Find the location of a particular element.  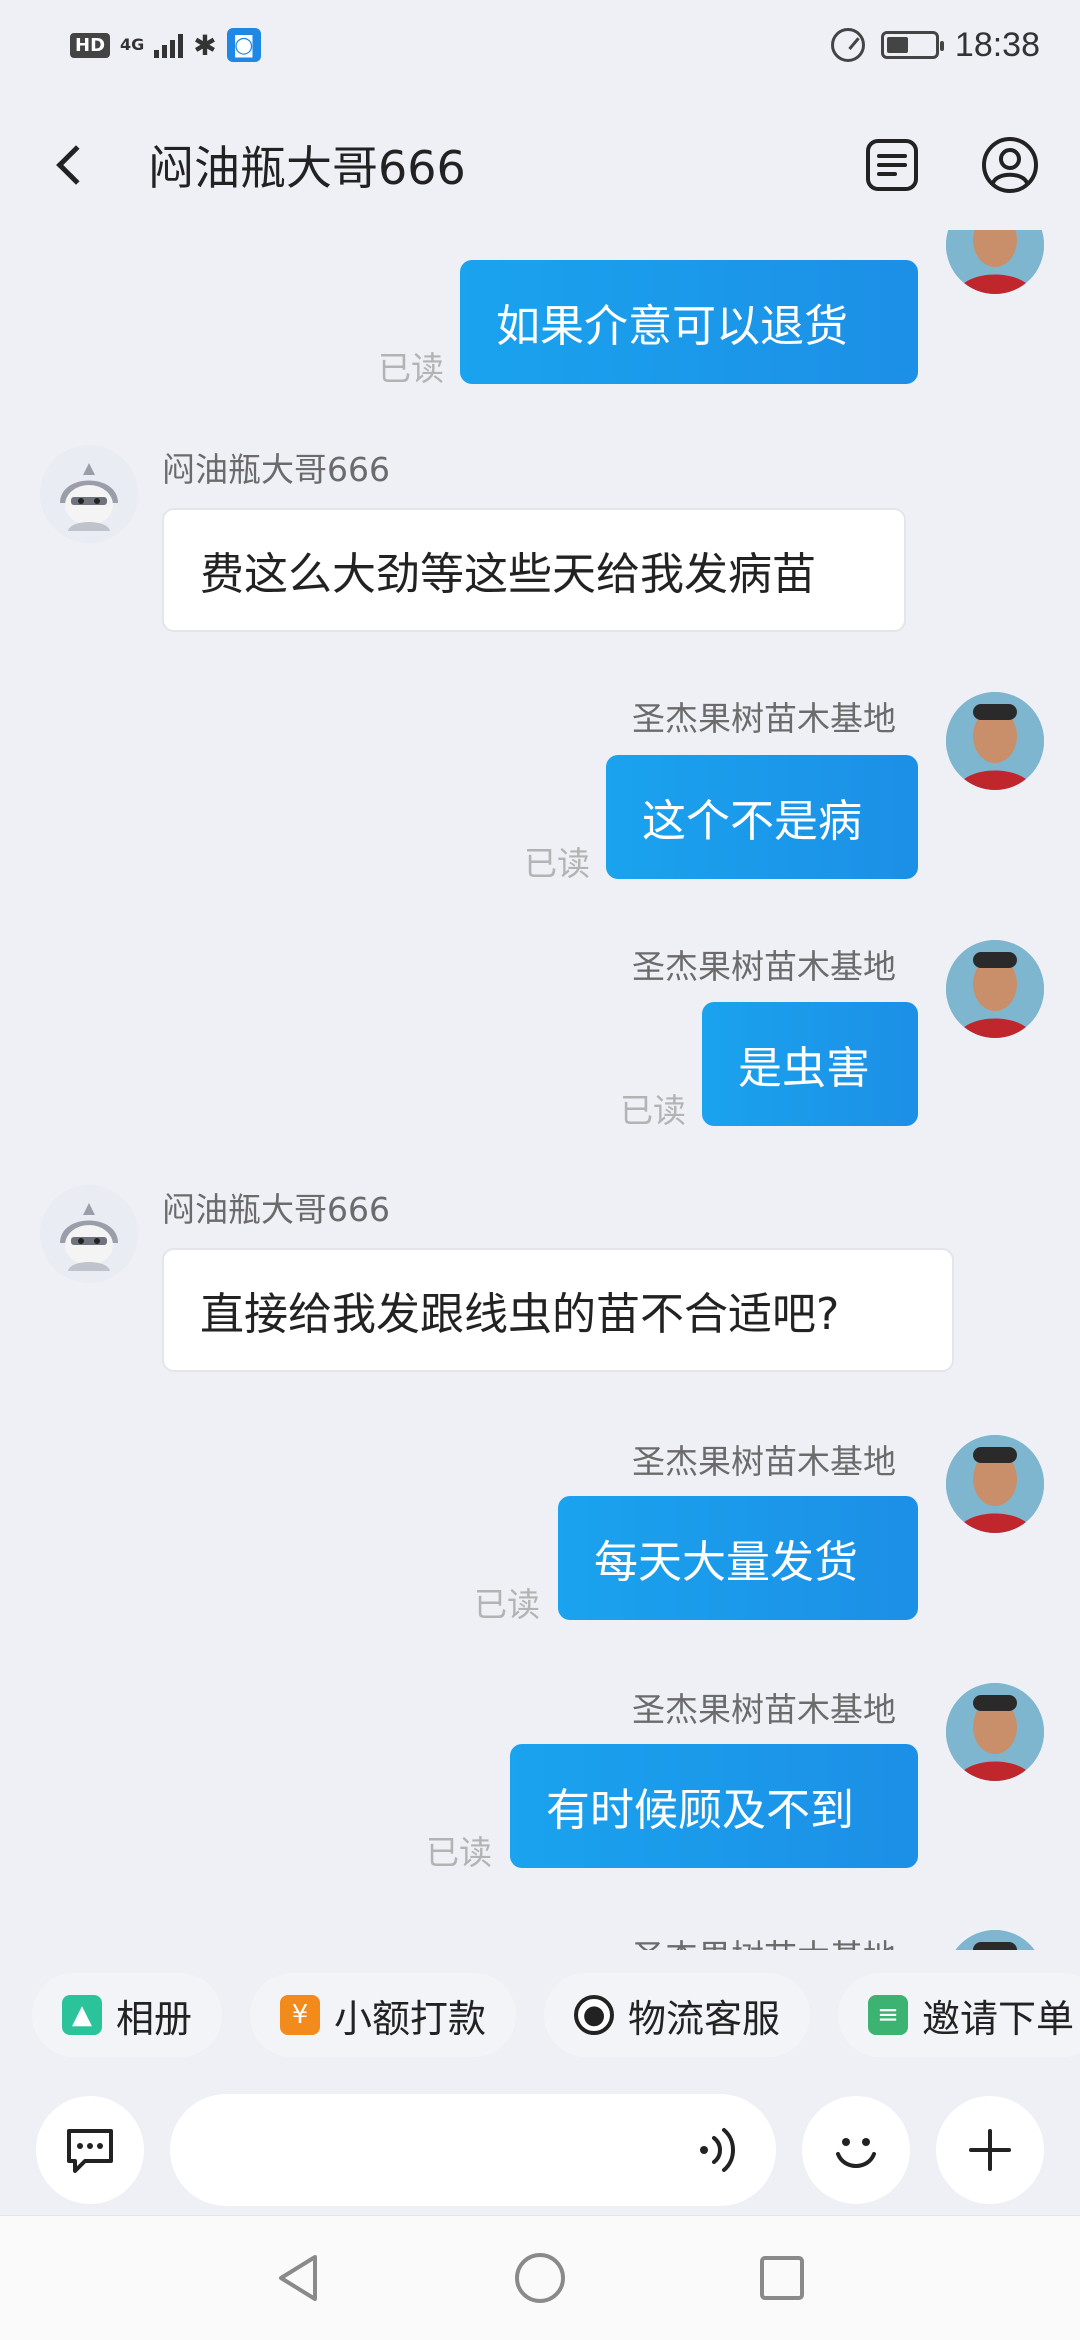

back-button is located at coordinates (70, 165).